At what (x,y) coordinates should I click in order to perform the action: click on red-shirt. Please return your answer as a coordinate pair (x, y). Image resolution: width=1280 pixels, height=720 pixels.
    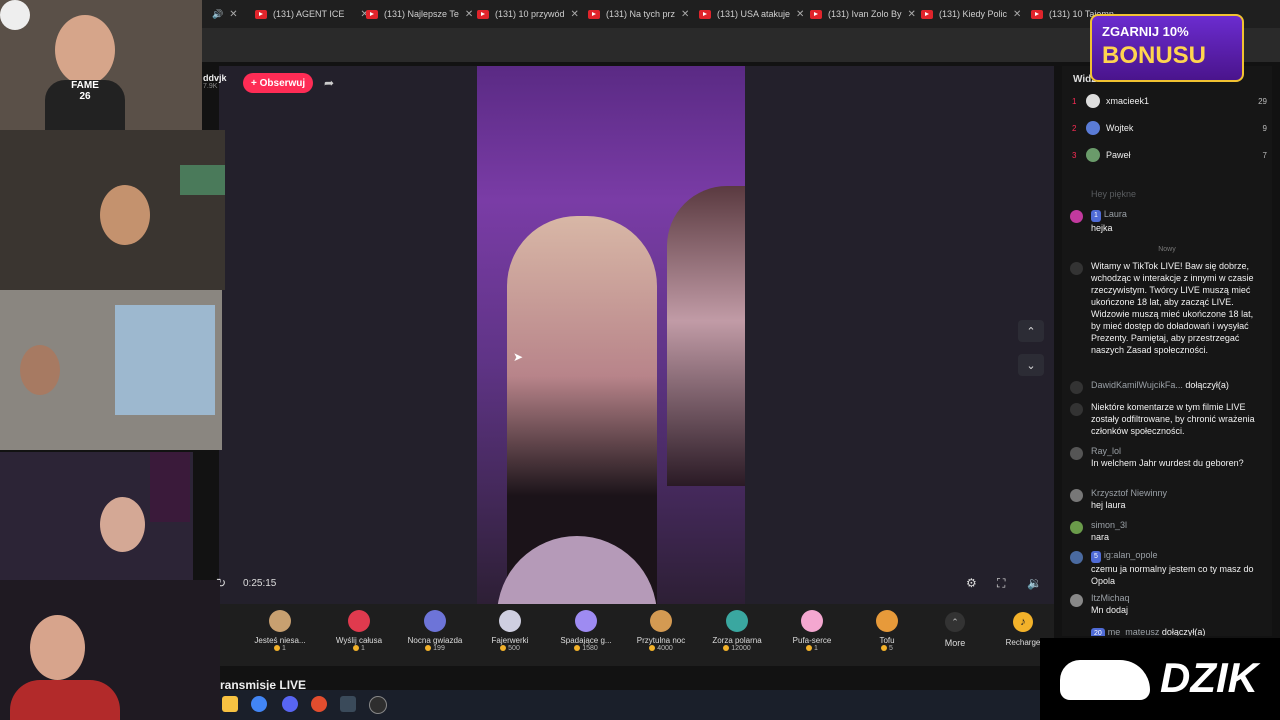
    Looking at the image, I should click on (65, 700).